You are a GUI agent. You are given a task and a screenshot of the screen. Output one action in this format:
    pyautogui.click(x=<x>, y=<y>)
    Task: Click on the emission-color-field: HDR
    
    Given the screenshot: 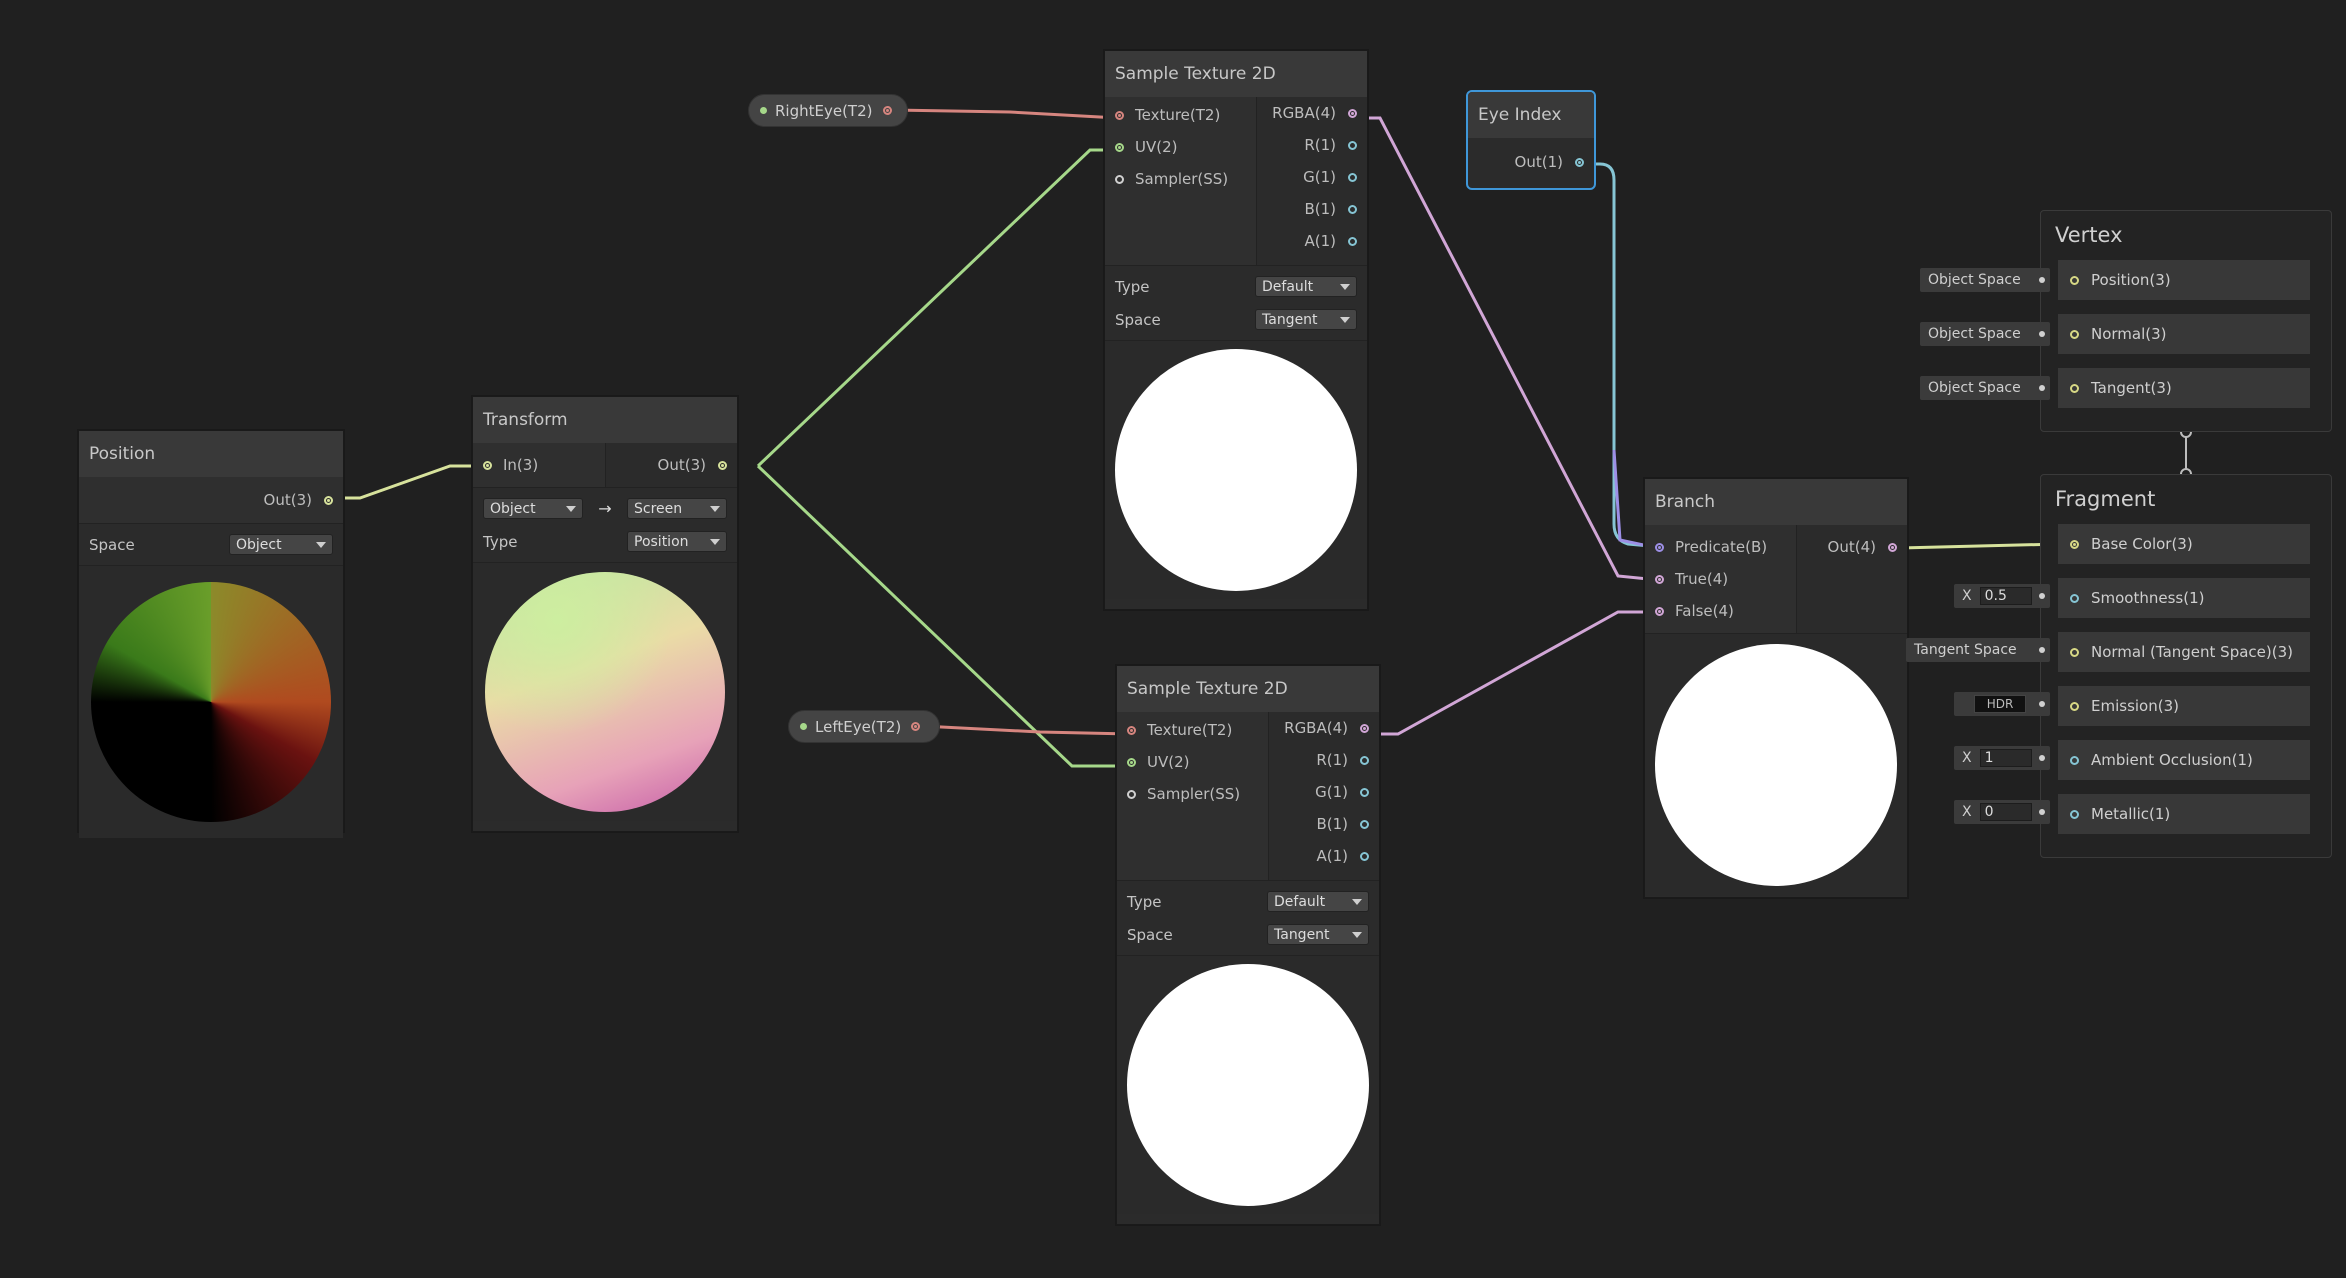 What is the action you would take?
    pyautogui.click(x=2002, y=704)
    